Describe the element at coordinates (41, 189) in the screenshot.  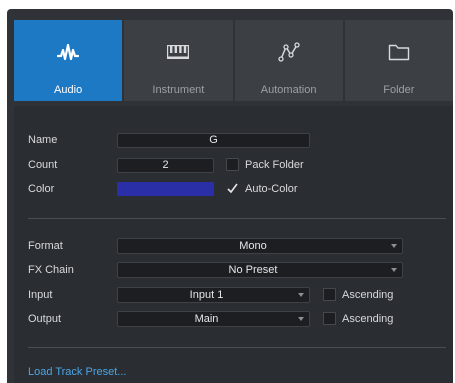
I see `color-label: Color` at that location.